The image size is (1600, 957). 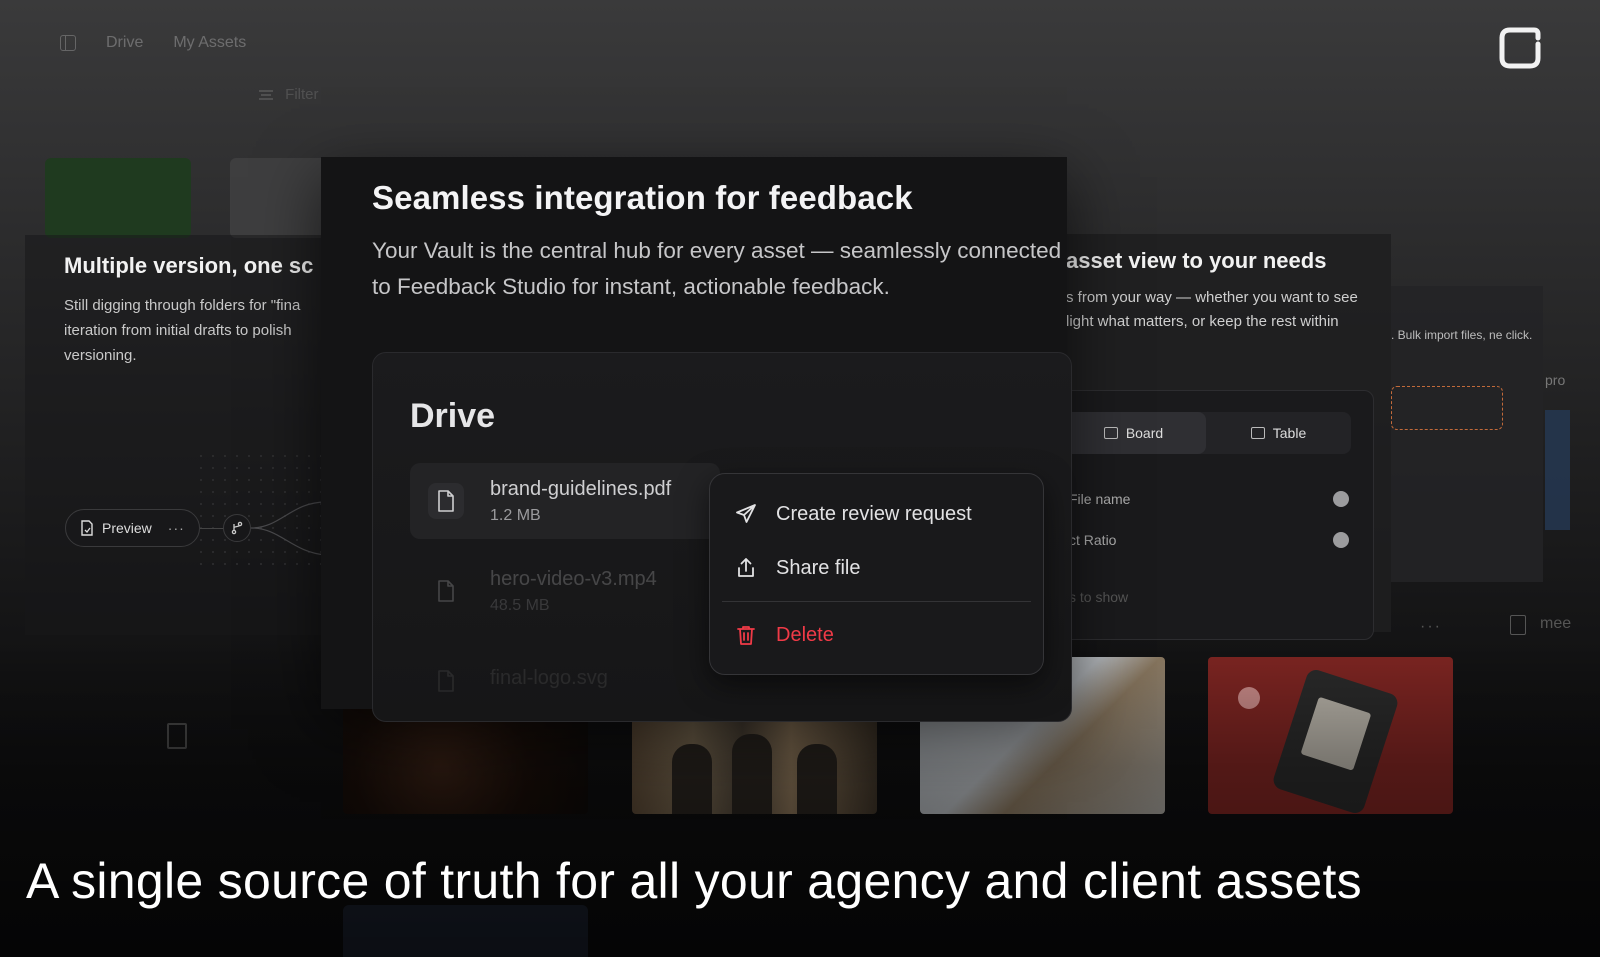 What do you see at coordinates (549, 677) in the screenshot?
I see `file-name: final-logo.svg` at bounding box center [549, 677].